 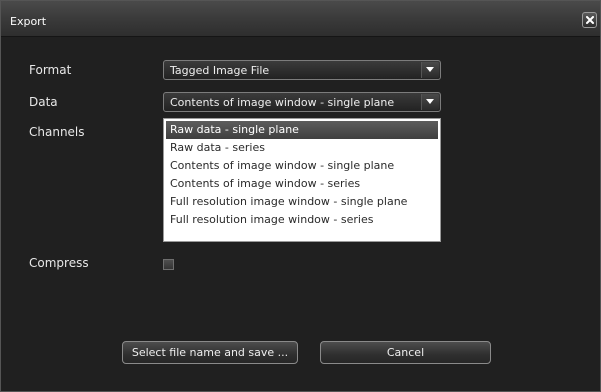 I want to click on cancel-button: Cancel, so click(x=405, y=352).